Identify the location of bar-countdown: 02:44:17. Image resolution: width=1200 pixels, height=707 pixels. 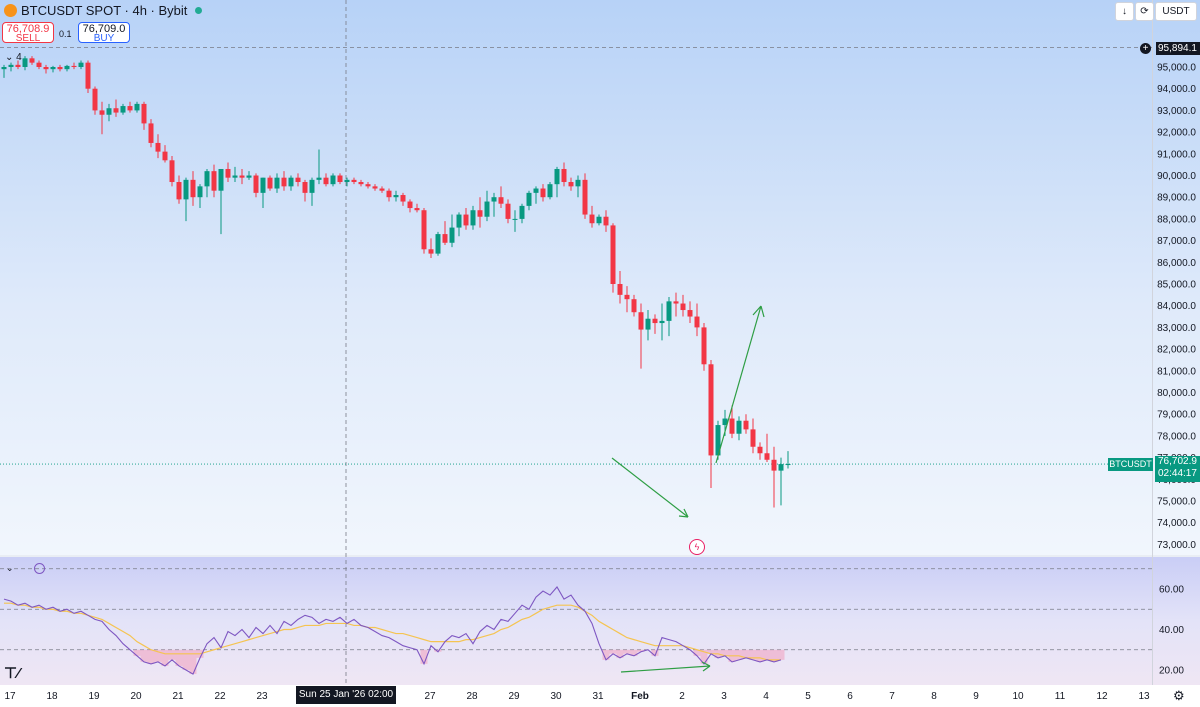
(1177, 473).